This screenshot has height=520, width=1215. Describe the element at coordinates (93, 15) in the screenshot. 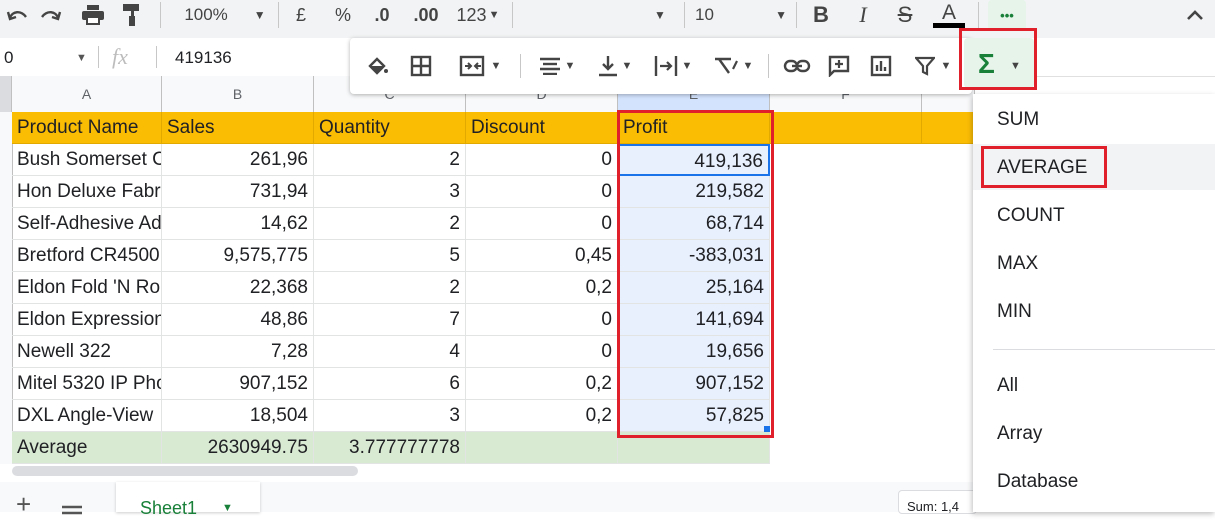

I see `print-icon` at that location.